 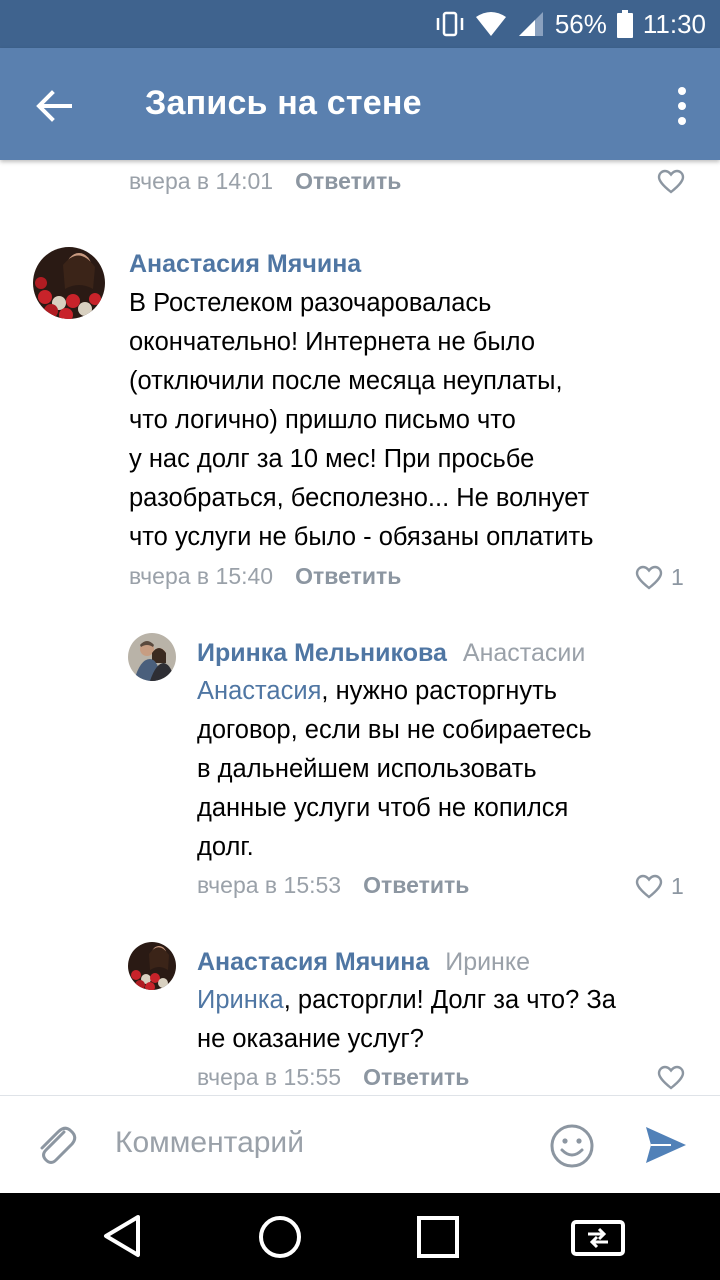 I want to click on signal-icon, so click(x=530, y=24).